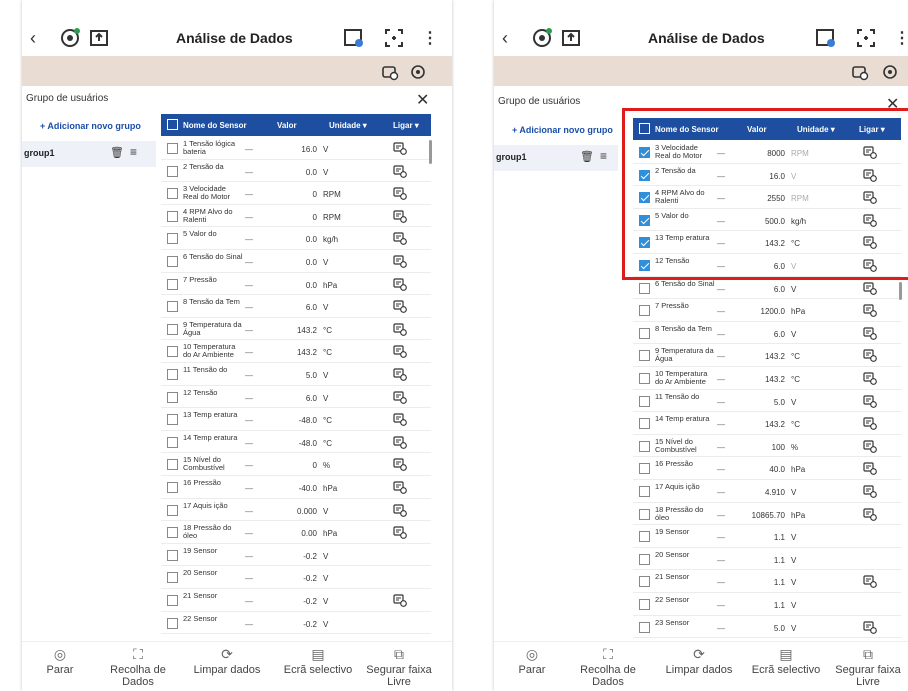 The height and width of the screenshot is (691, 908). I want to click on close-icon: ✕, so click(422, 100).